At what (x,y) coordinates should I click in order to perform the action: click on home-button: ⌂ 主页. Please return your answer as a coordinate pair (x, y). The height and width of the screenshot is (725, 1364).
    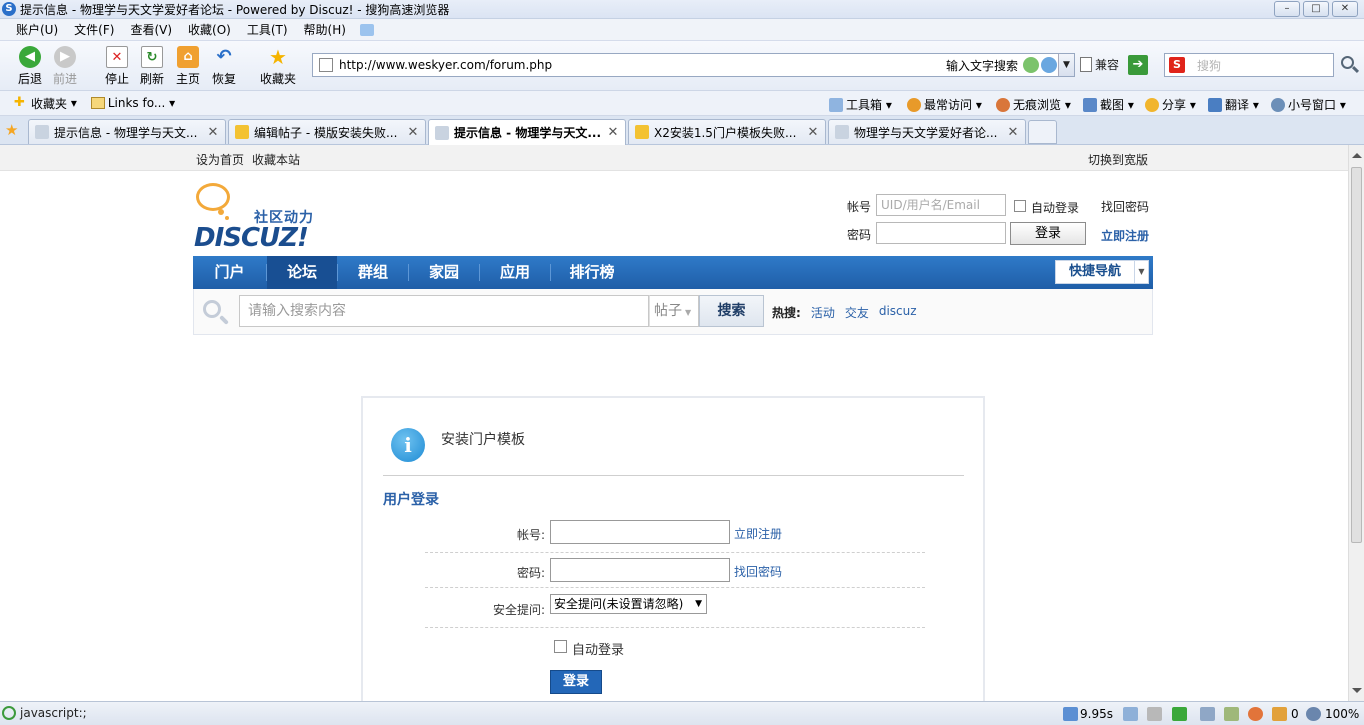
    Looking at the image, I should click on (188, 66).